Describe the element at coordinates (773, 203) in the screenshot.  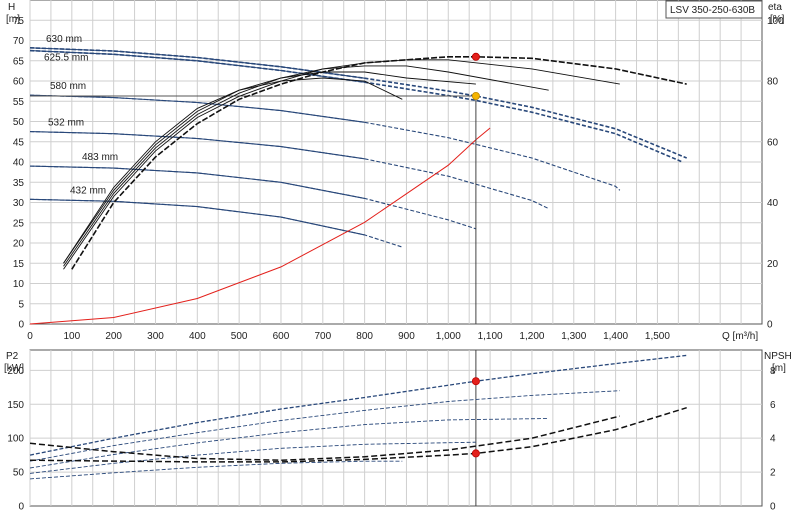
I see `eta-tick-label: 40` at that location.